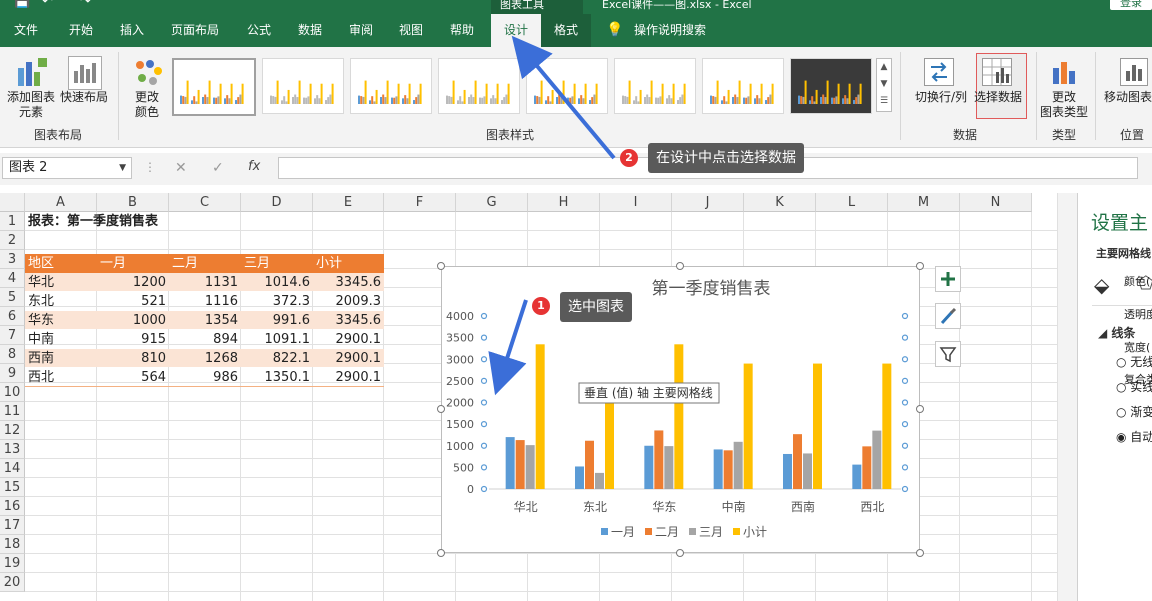 Image resolution: width=1152 pixels, height=601 pixels. Describe the element at coordinates (277, 339) in the screenshot. I see `value-cell: 1091.1` at that location.